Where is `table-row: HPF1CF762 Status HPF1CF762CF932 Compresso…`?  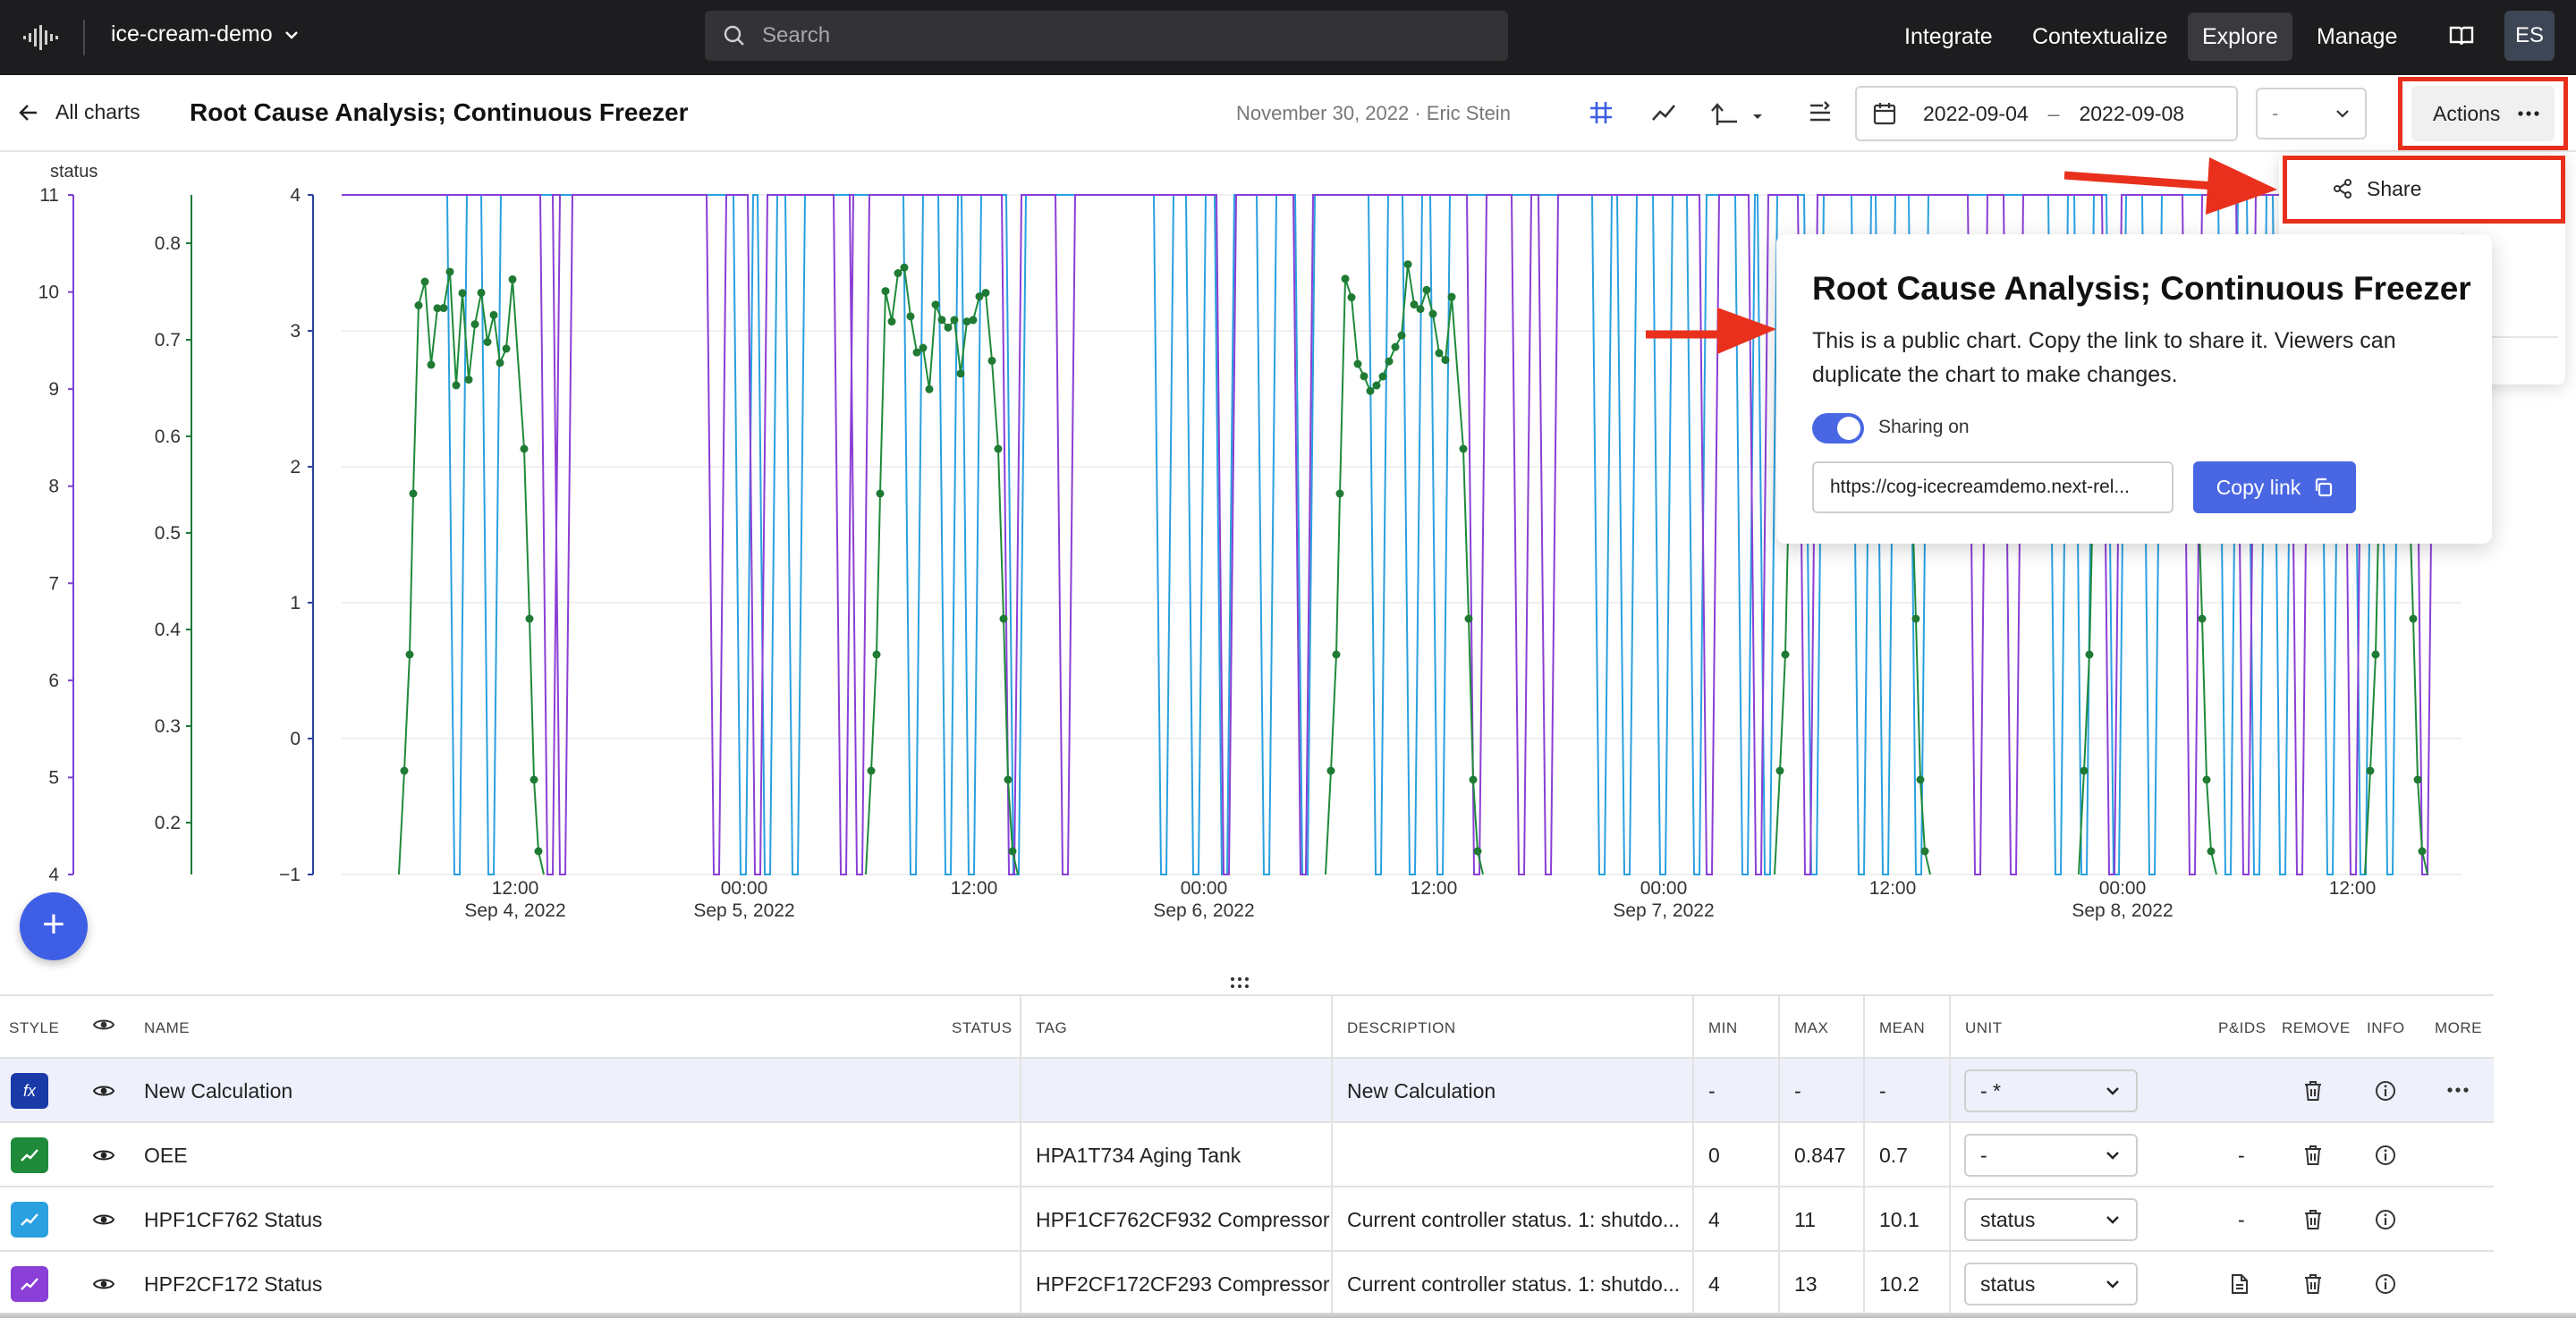
table-row: HPF1CF762 Status HPF1CF762CF932 Compresso… is located at coordinates (1247, 1219).